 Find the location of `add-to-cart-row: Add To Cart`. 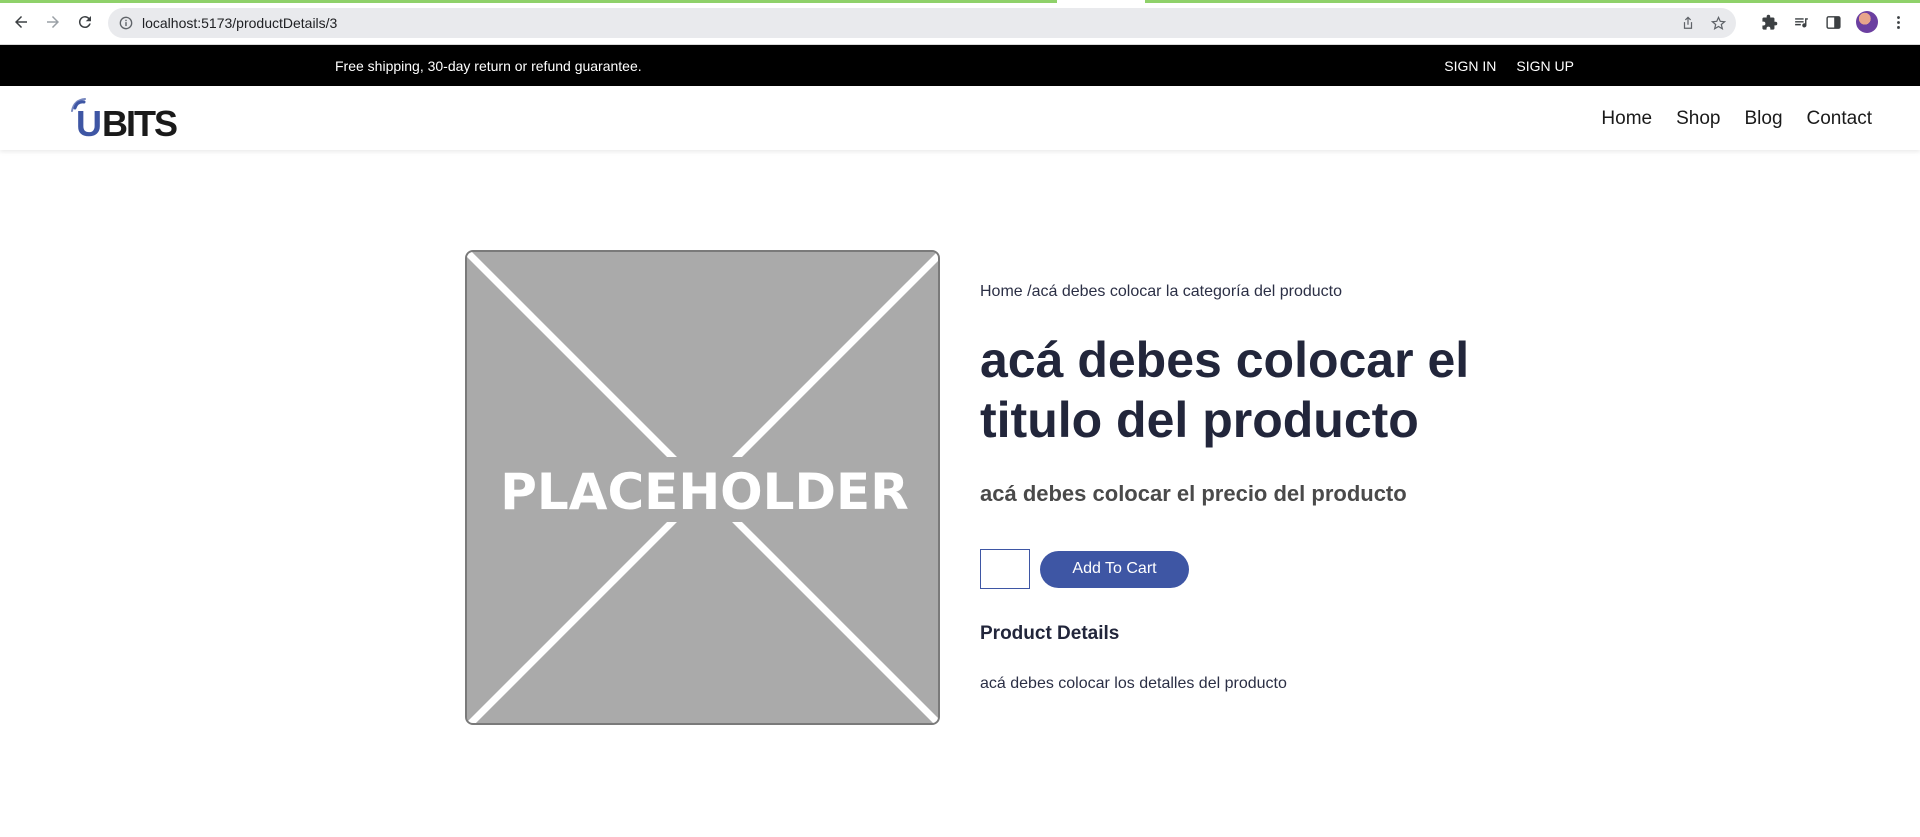

add-to-cart-row: Add To Cart is located at coordinates (1260, 569).